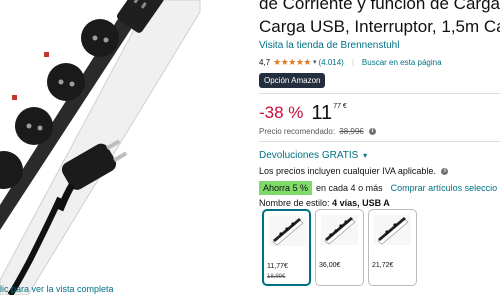 Image resolution: width=500 pixels, height=295 pixels. I want to click on option-price: 21,72€, so click(383, 265).